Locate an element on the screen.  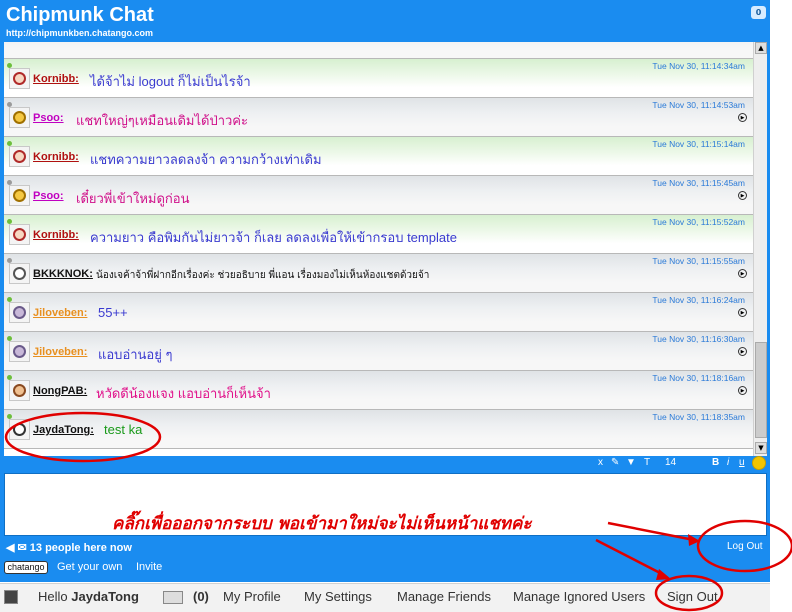
people-count-label: 13 people here now is located at coordinates (80, 548).